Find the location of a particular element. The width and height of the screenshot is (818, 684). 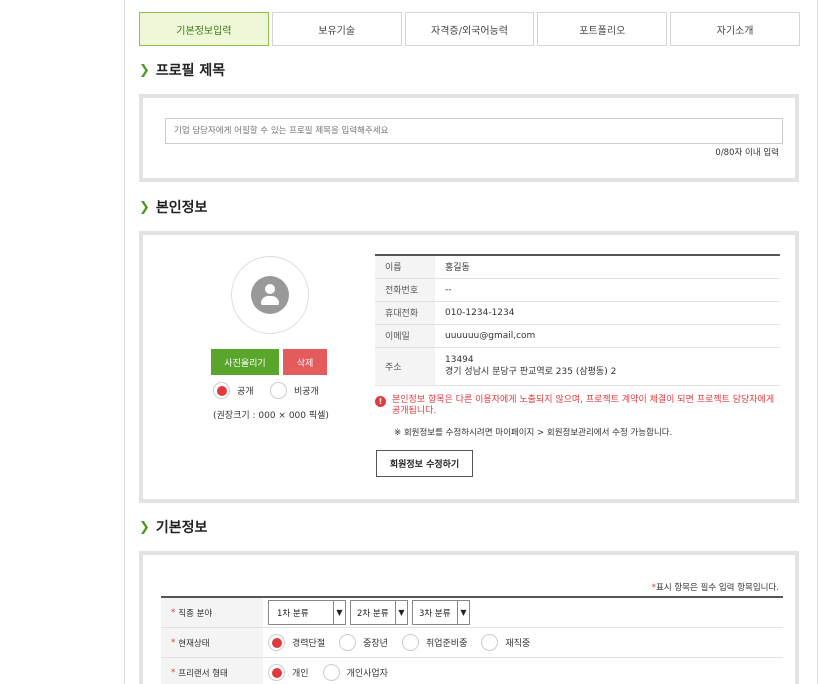

visibility-public-option: 공개 is located at coordinates (233, 390).